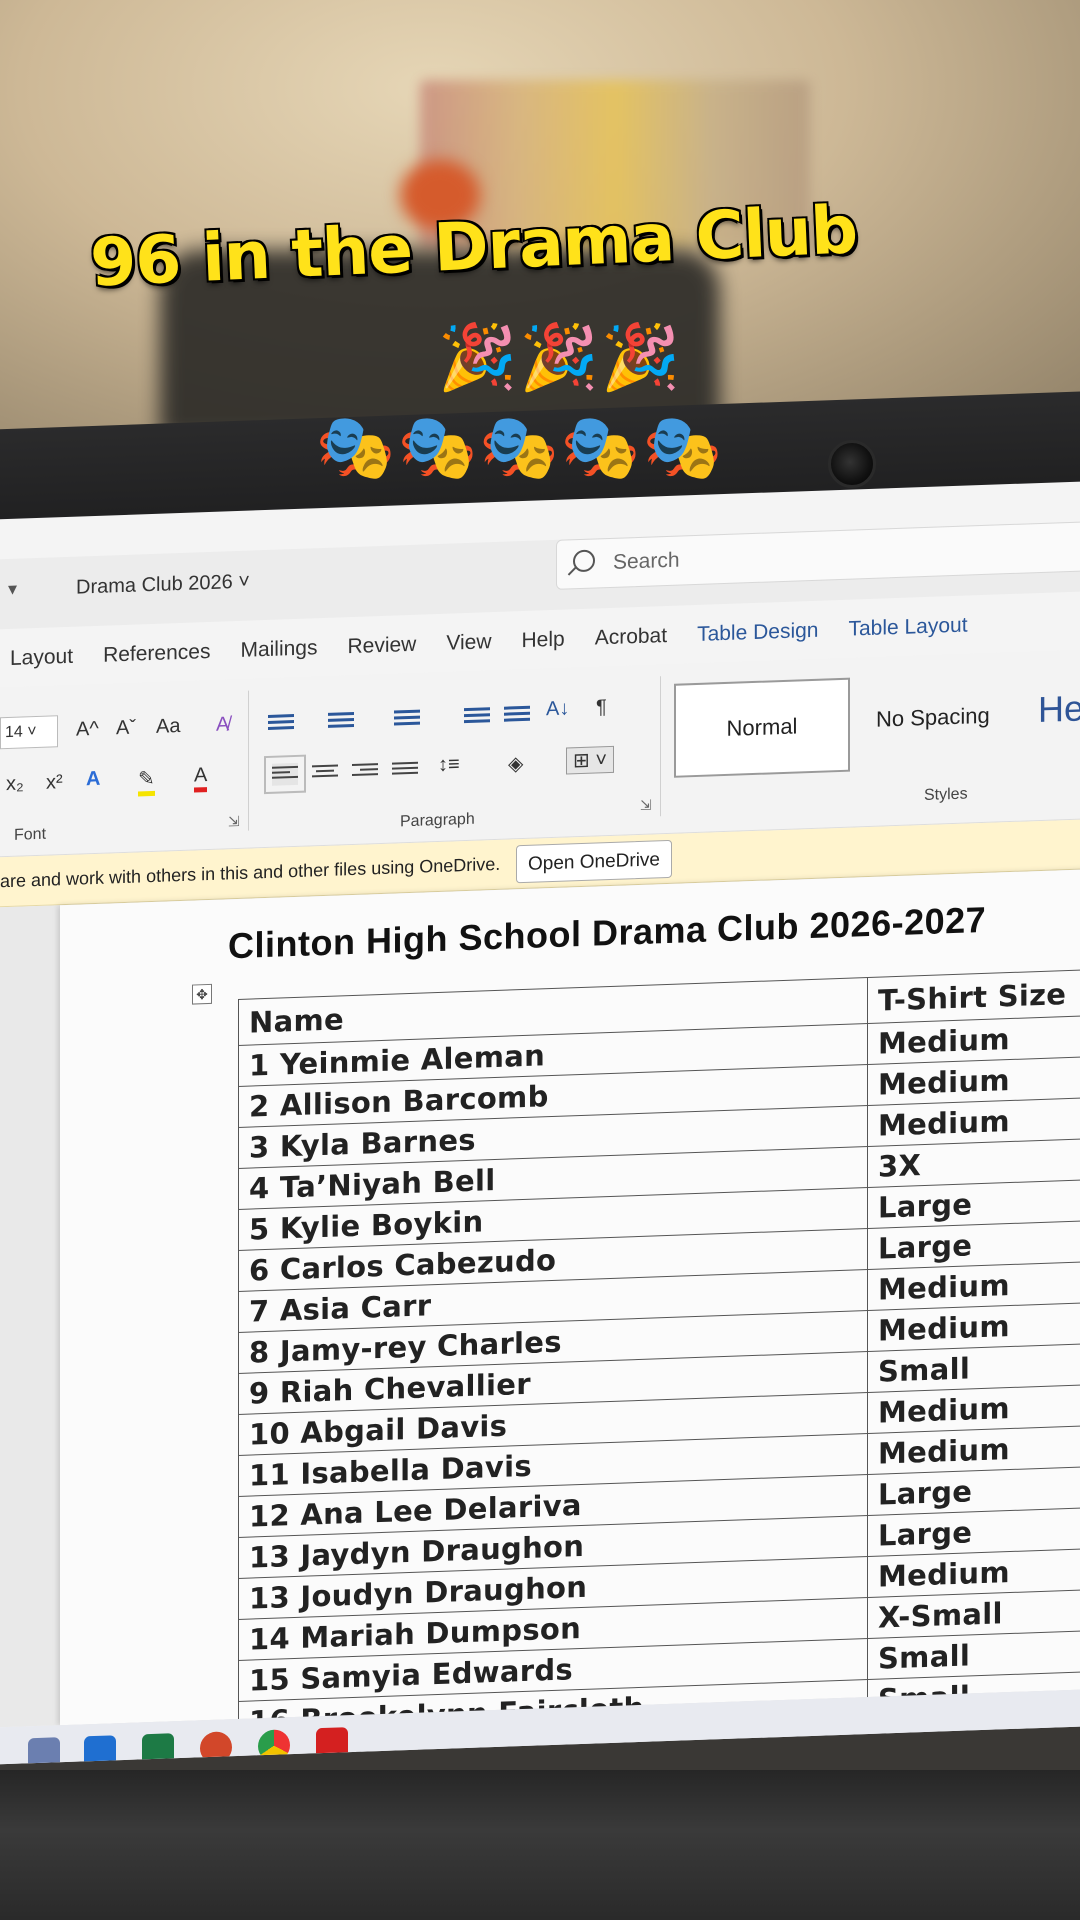 The image size is (1080, 1920). Describe the element at coordinates (520, 448) in the screenshot. I see `theater-mask-emojis: 🎭🎭🎭🎭🎭` at that location.